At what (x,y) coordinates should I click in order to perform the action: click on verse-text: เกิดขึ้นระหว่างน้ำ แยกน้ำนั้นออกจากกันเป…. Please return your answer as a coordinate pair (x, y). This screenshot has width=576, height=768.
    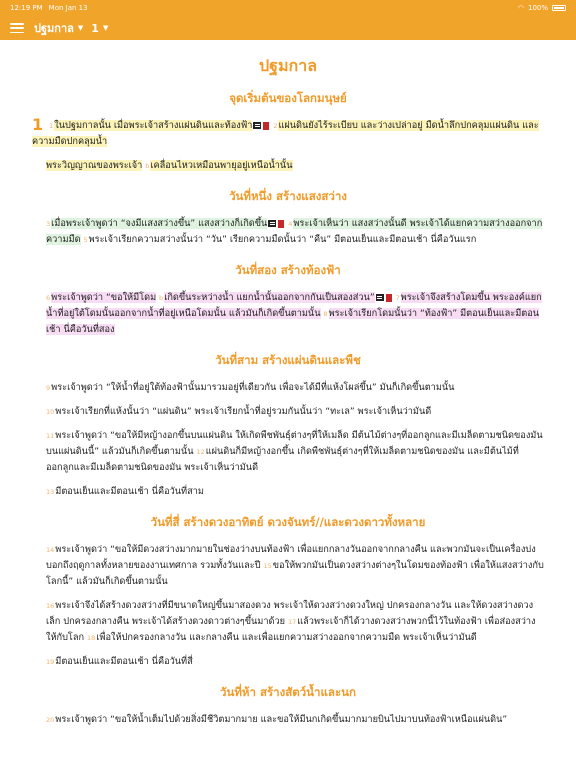
    Looking at the image, I should click on (269, 297).